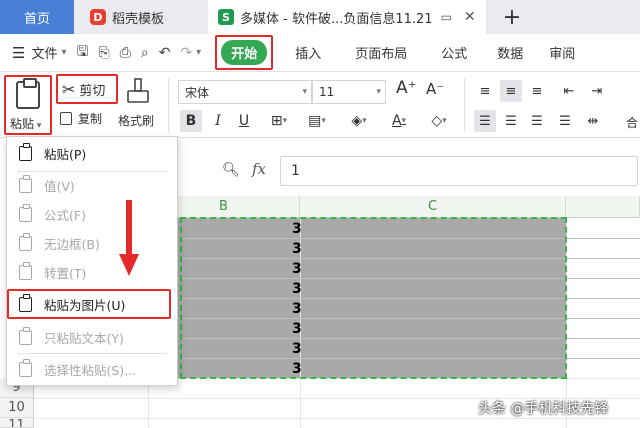 This screenshot has width=640, height=428. What do you see at coordinates (92, 272) in the screenshot?
I see `menu-item-transpose: 转置(T)` at bounding box center [92, 272].